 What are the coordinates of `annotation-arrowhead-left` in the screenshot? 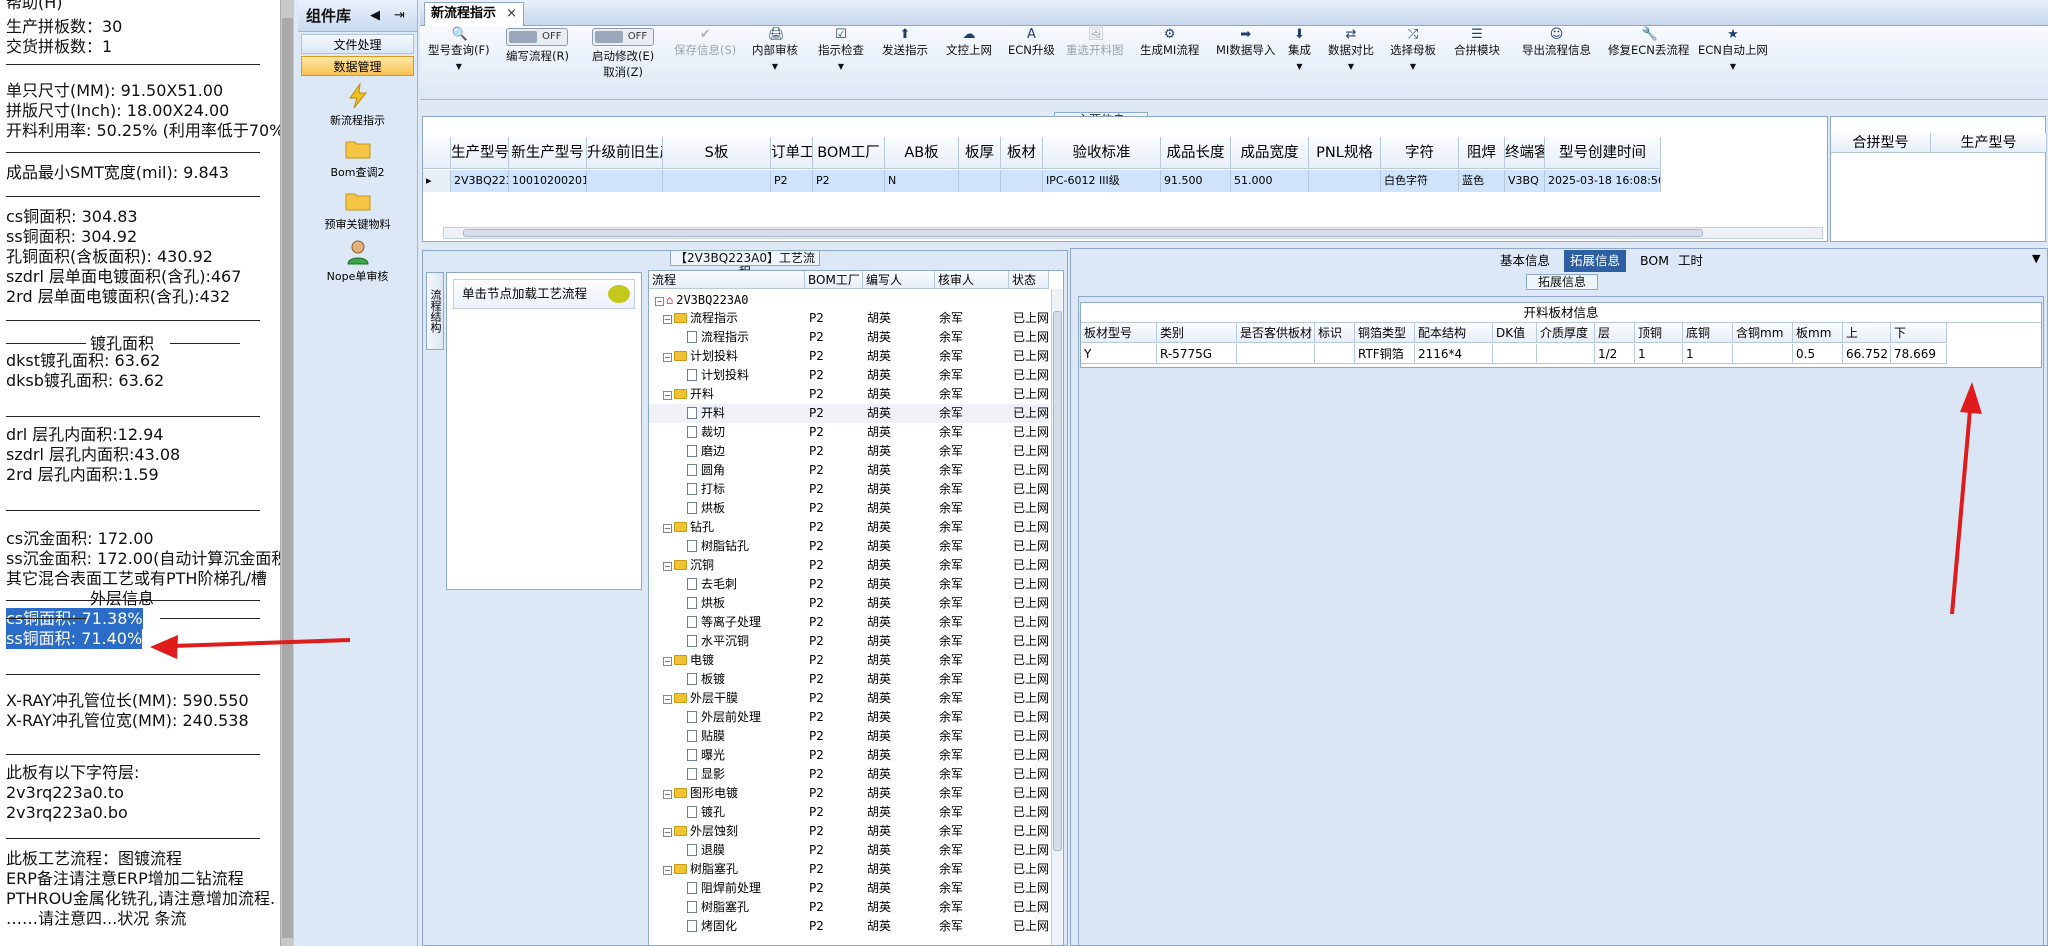 It's located at (164, 647).